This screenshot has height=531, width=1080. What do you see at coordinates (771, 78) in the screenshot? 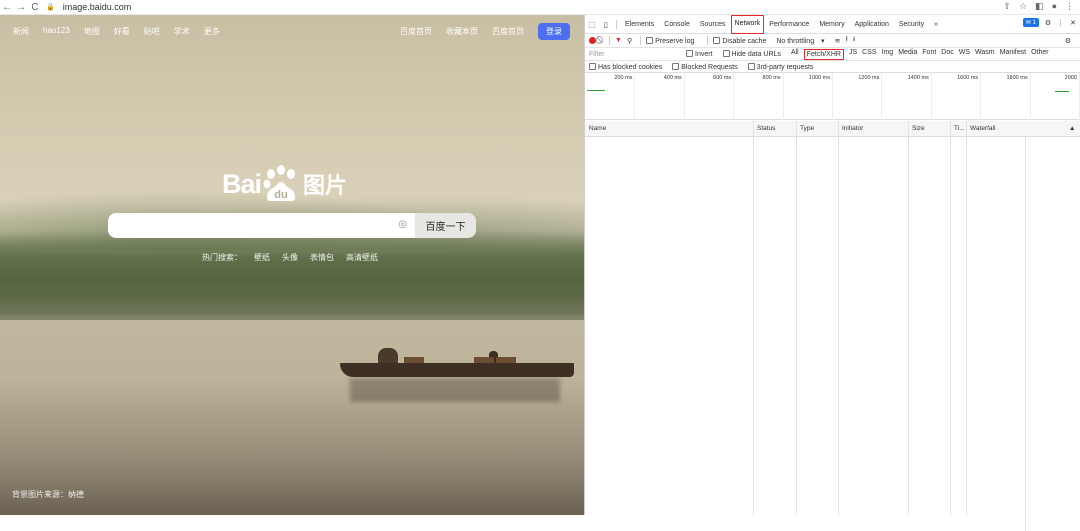
I see `timeline-tick-label: 800 ms` at bounding box center [771, 78].